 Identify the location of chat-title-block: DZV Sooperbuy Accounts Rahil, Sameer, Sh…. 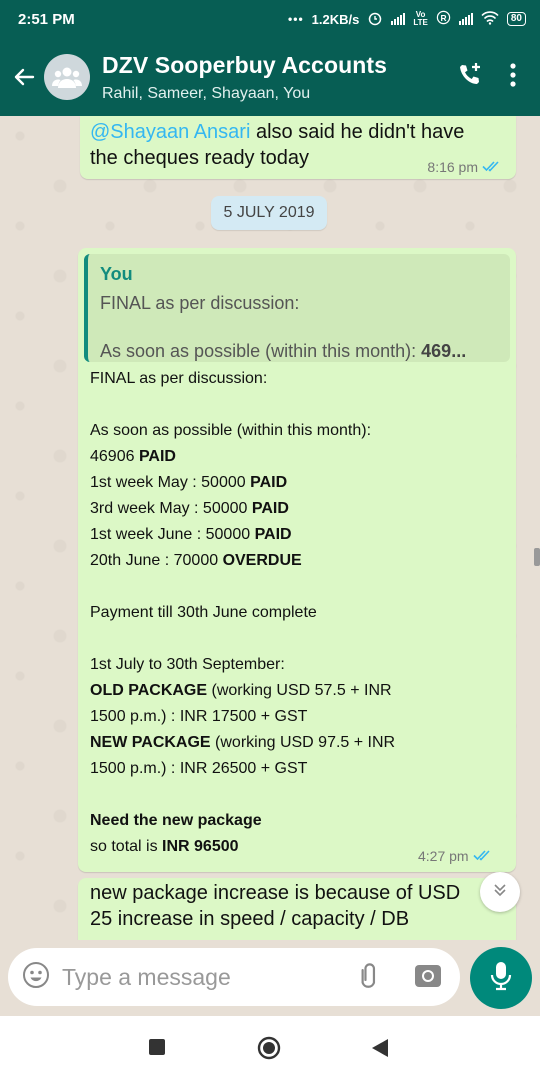
(279, 77).